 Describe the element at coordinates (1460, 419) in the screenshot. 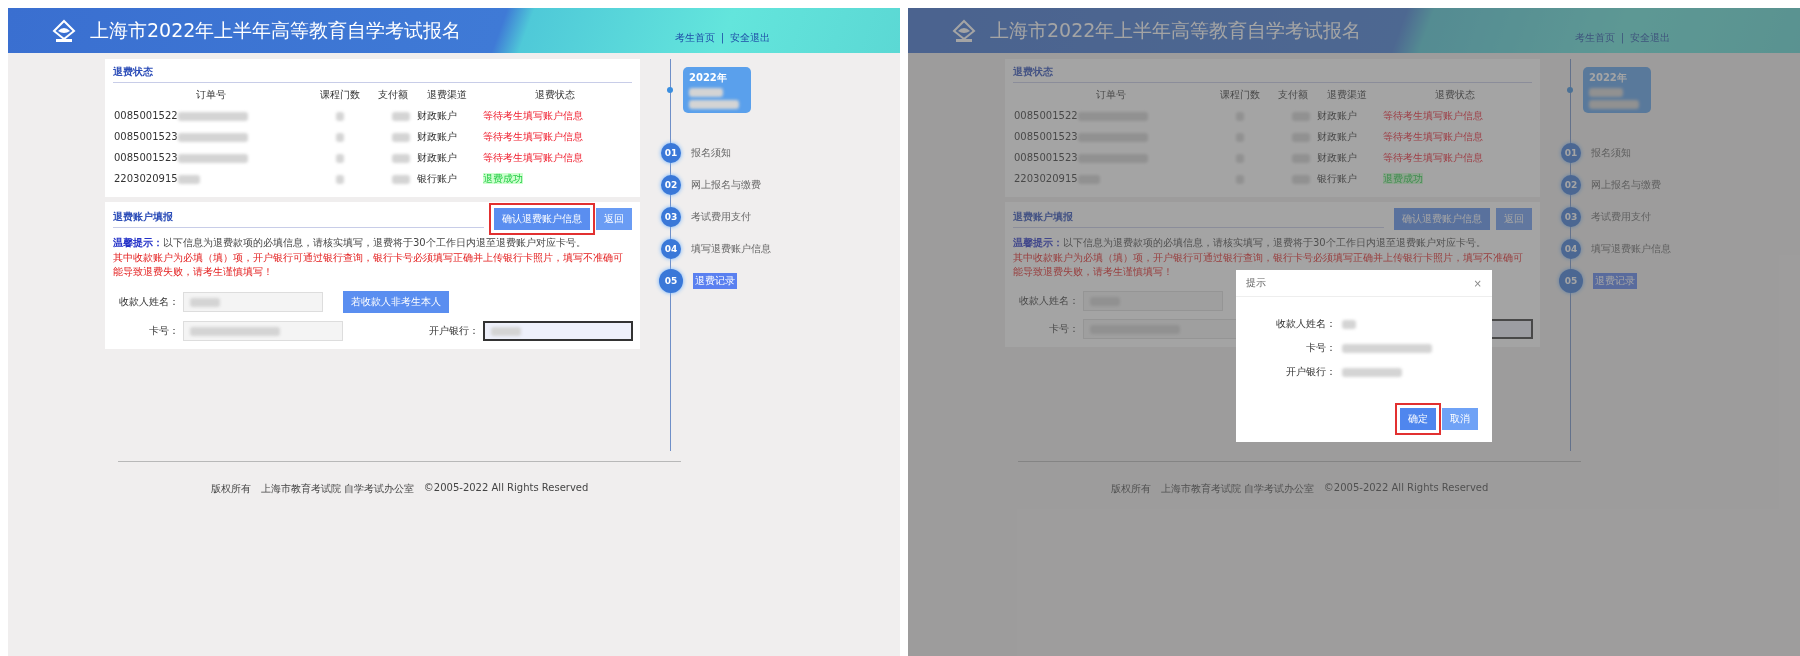

I see `cancel-button: 取消` at that location.